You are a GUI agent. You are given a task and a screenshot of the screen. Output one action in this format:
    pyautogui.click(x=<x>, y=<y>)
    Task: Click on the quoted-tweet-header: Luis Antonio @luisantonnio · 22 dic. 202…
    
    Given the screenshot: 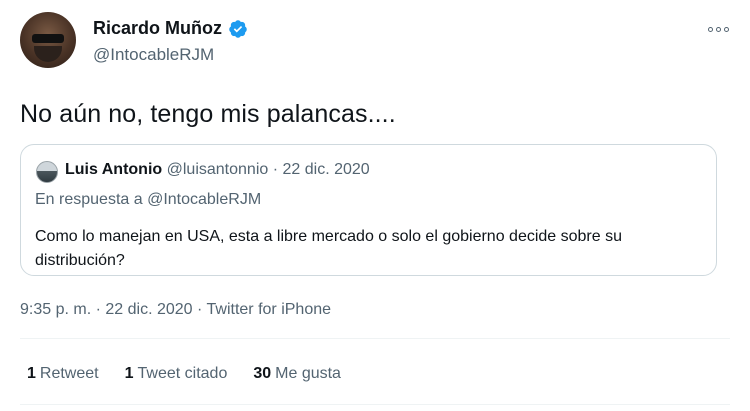 What is the action you would take?
    pyautogui.click(x=217, y=170)
    